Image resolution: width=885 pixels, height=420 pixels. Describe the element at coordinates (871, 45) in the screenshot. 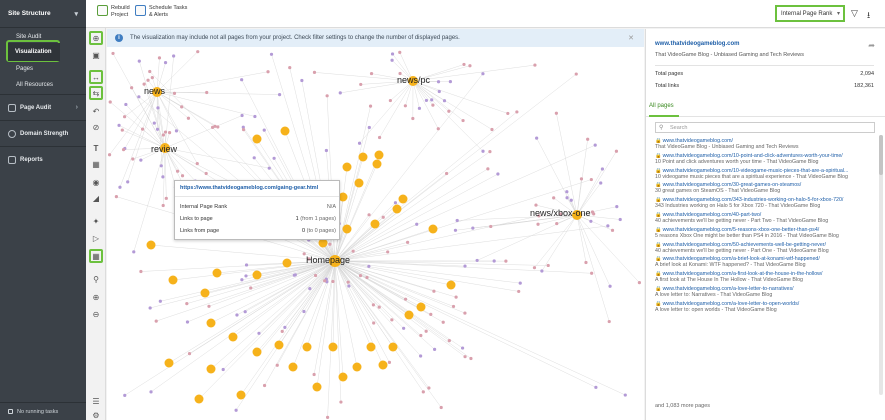

I see `share-icon: ➦` at that location.